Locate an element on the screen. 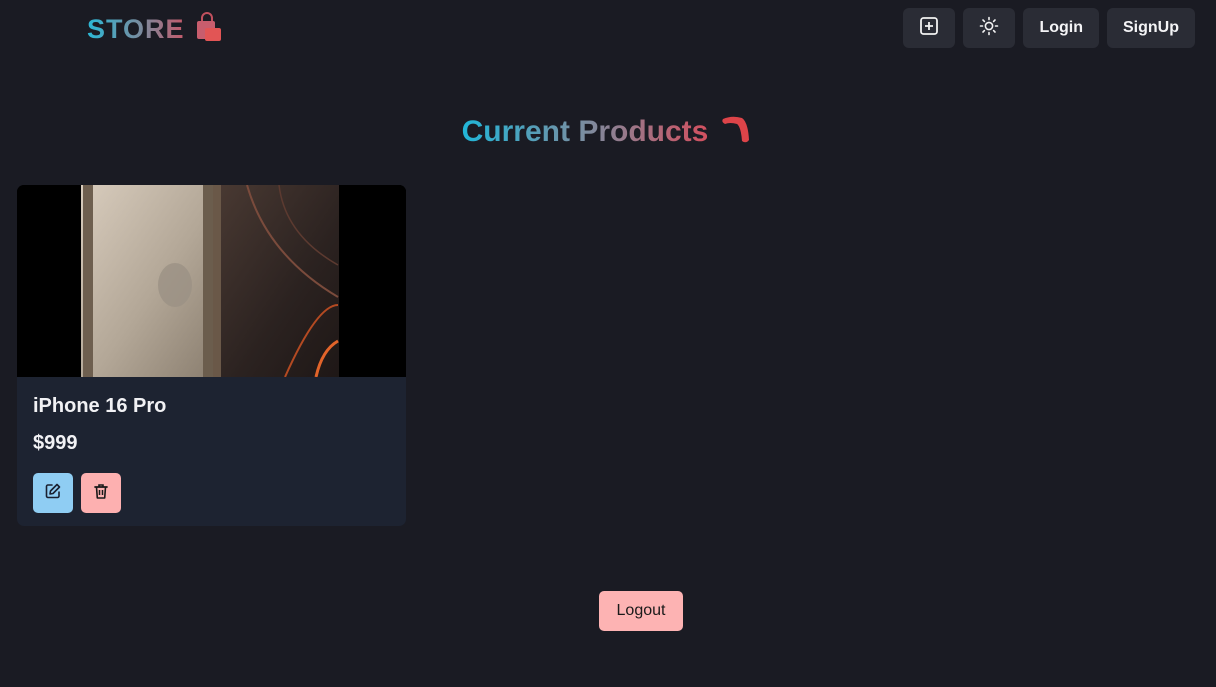  boomerang-icon is located at coordinates (737, 131).